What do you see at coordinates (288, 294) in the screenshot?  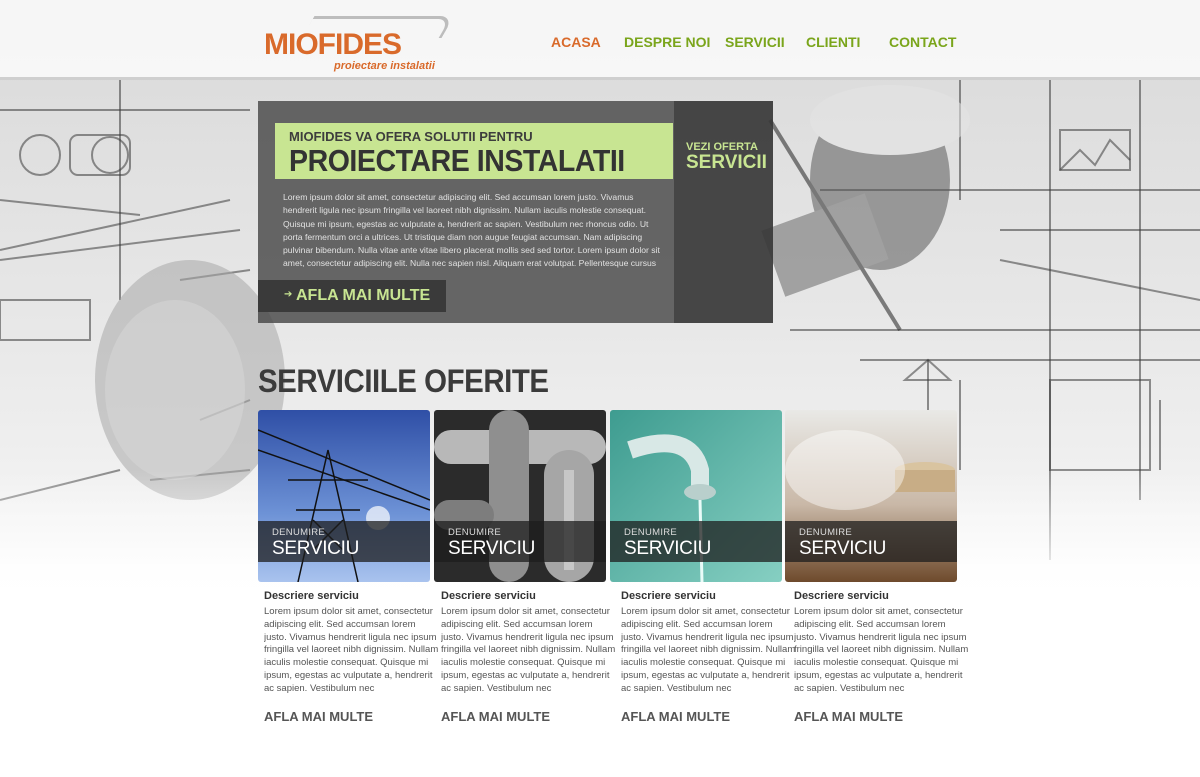 I see `arrow-right-icon: ➔` at bounding box center [288, 294].